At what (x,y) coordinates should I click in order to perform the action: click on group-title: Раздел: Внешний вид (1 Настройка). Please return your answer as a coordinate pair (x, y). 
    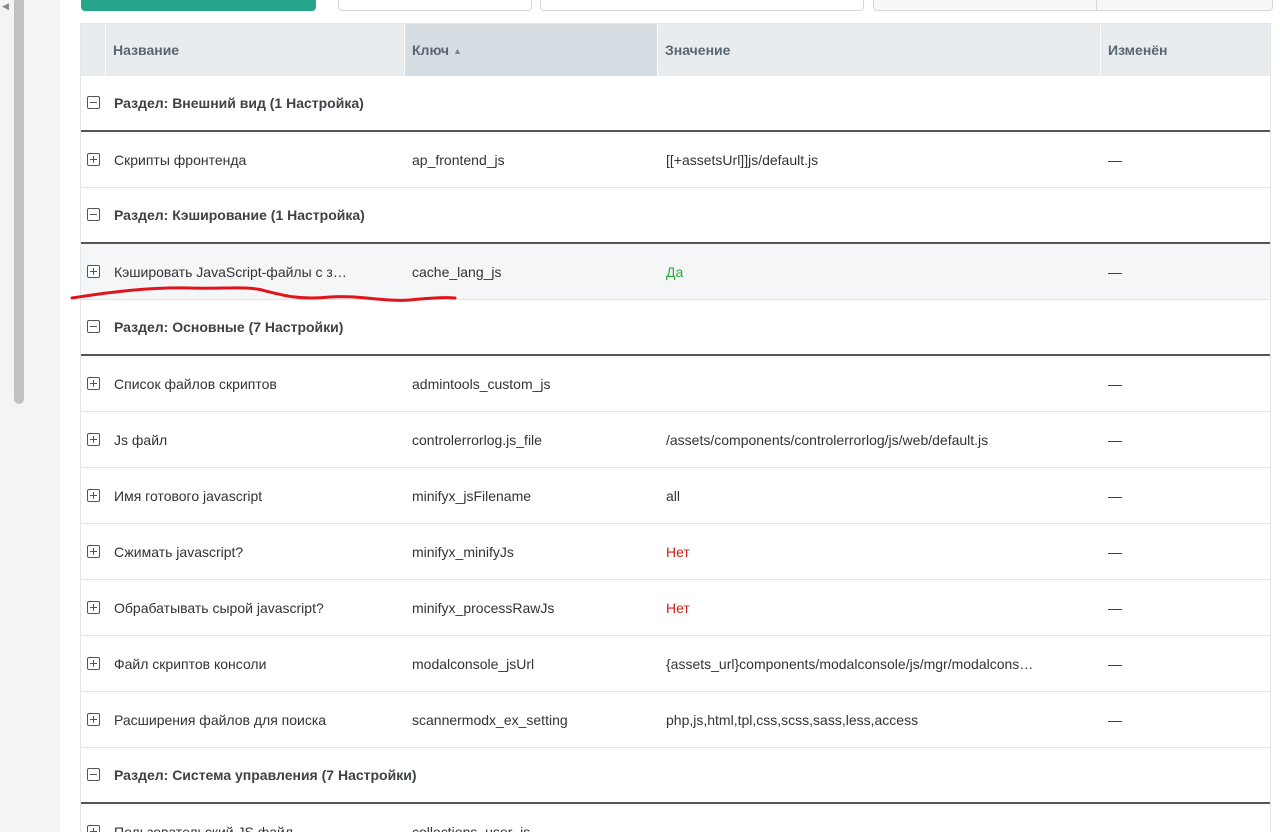
    Looking at the image, I should click on (239, 103).